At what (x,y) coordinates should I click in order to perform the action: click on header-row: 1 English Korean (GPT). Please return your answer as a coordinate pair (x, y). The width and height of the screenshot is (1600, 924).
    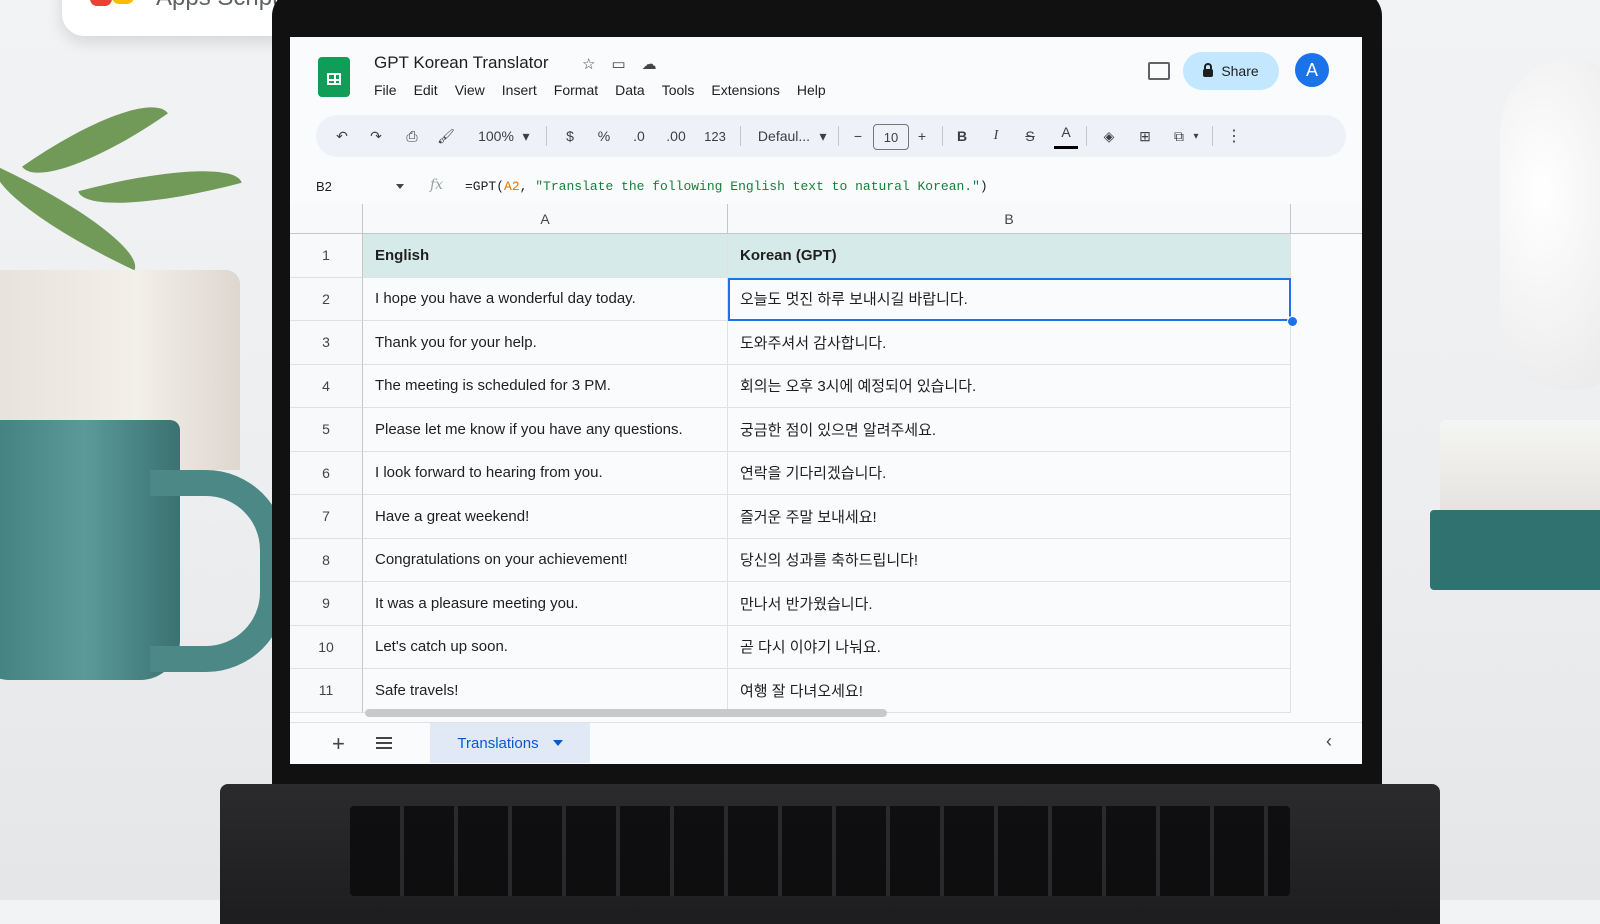
    Looking at the image, I should click on (795, 256).